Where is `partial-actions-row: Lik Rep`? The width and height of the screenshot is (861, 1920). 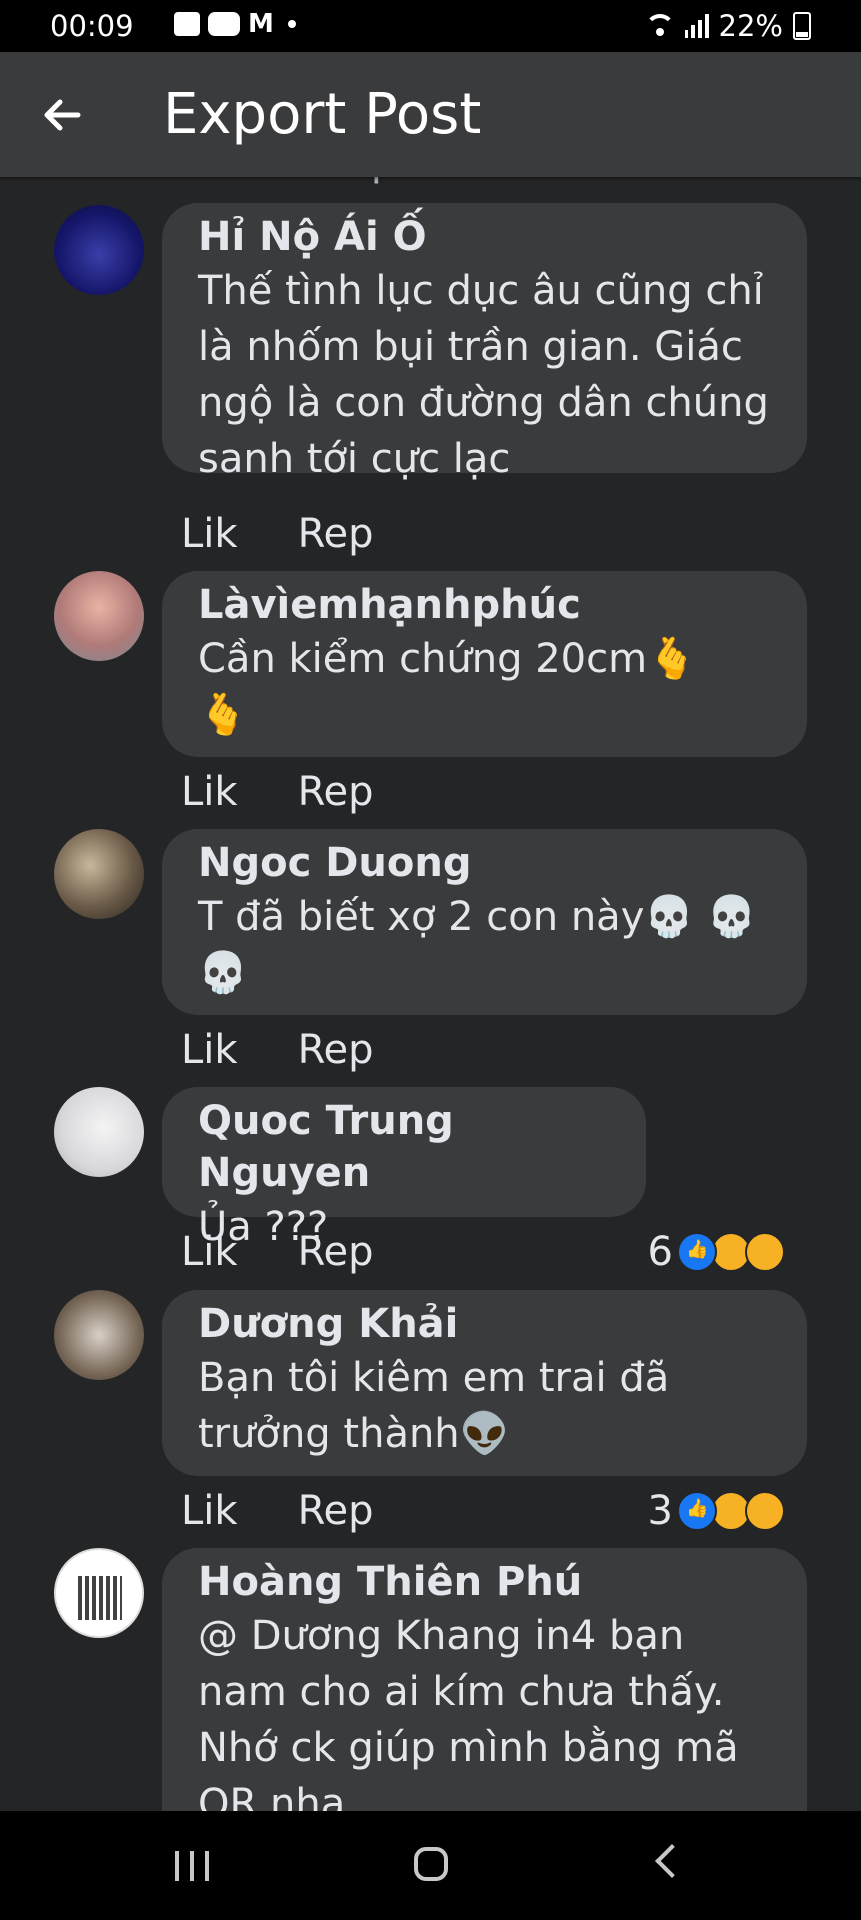 partial-actions-row: Lik Rep is located at coordinates (323, 181).